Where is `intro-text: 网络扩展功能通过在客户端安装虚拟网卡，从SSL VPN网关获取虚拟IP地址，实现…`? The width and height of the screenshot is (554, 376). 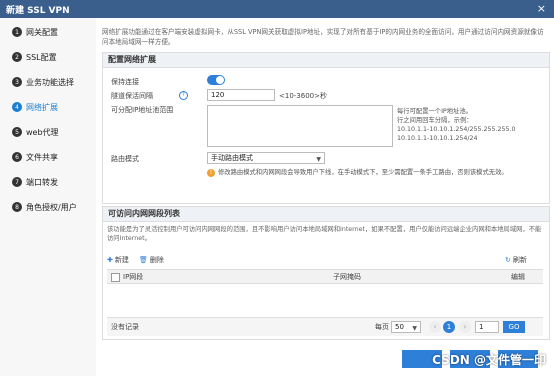
intro-text: 网络扩展功能通过在客户端安装虚拟网卡，从SSL VPN网关获取虚拟IP地址，实现… is located at coordinates (323, 37).